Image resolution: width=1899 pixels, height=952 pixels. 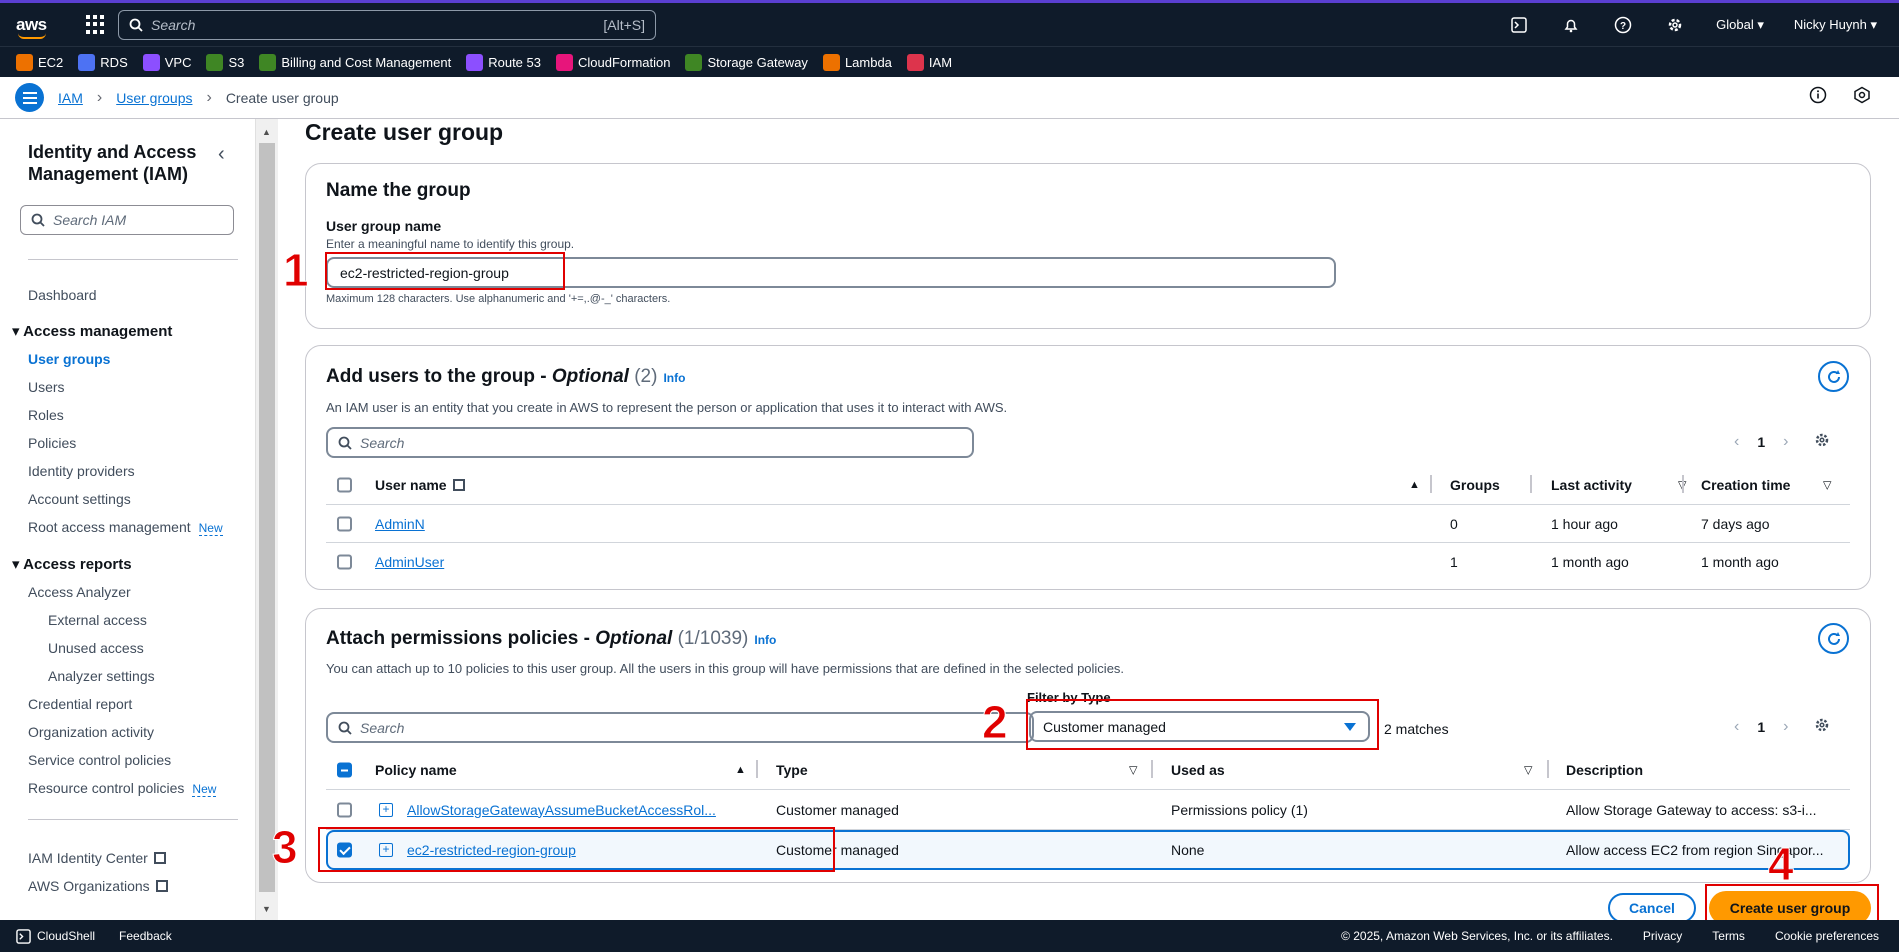 I want to click on scroll-up-arrow-icon: ▲, so click(x=266, y=132).